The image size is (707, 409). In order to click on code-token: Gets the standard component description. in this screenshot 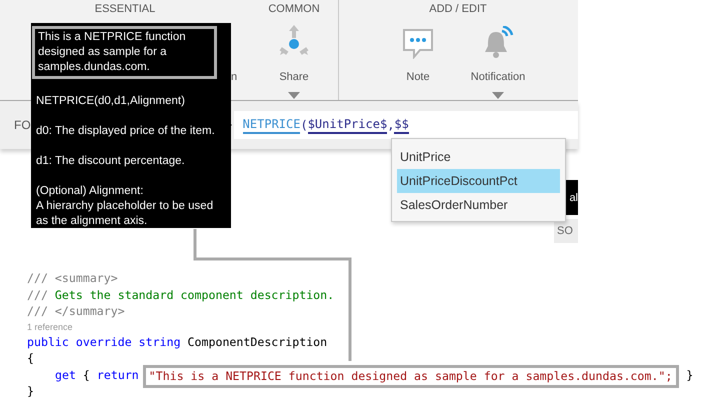, I will do `click(194, 294)`.